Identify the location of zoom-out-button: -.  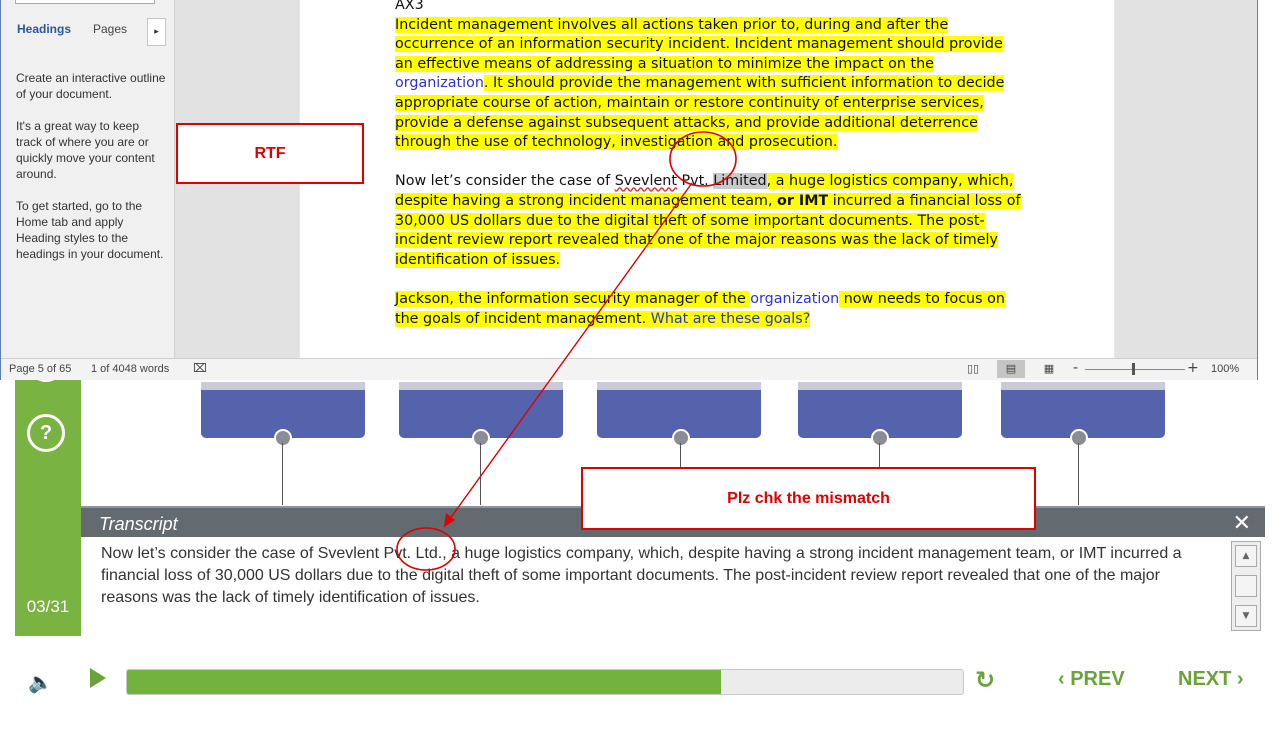
(1075, 368).